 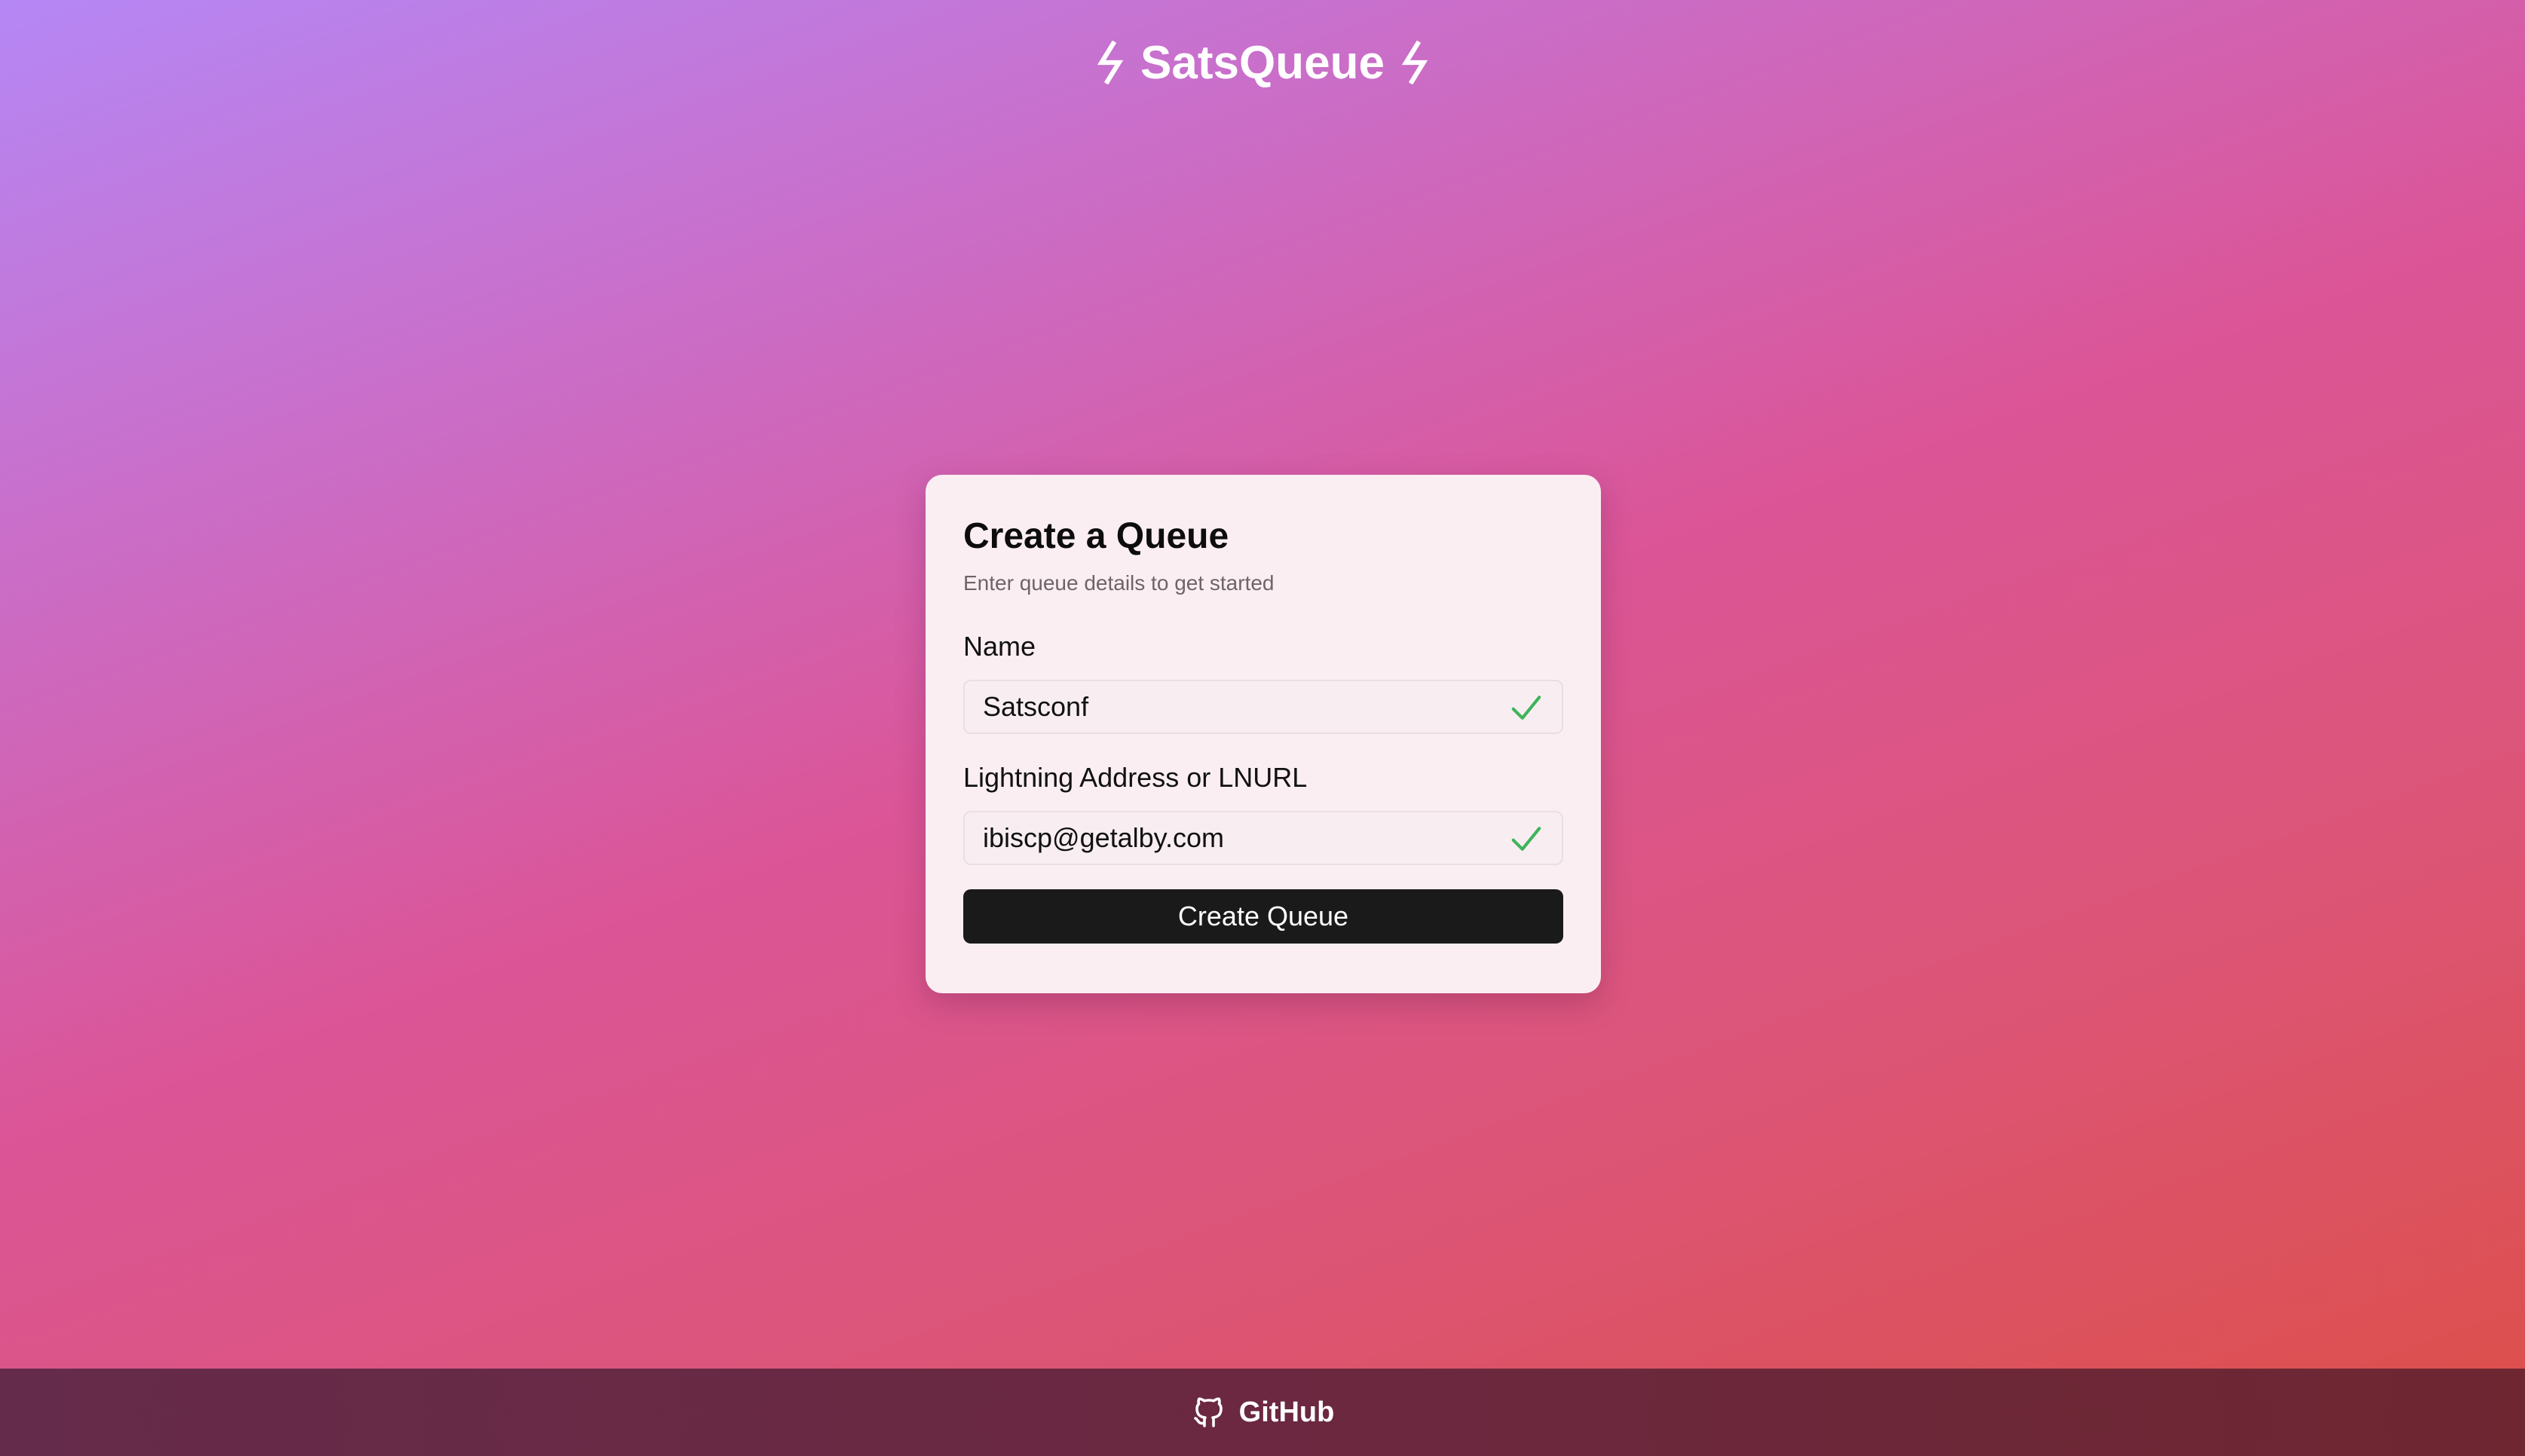 What do you see at coordinates (1096, 536) in the screenshot?
I see `card-title: Create a Queue` at bounding box center [1096, 536].